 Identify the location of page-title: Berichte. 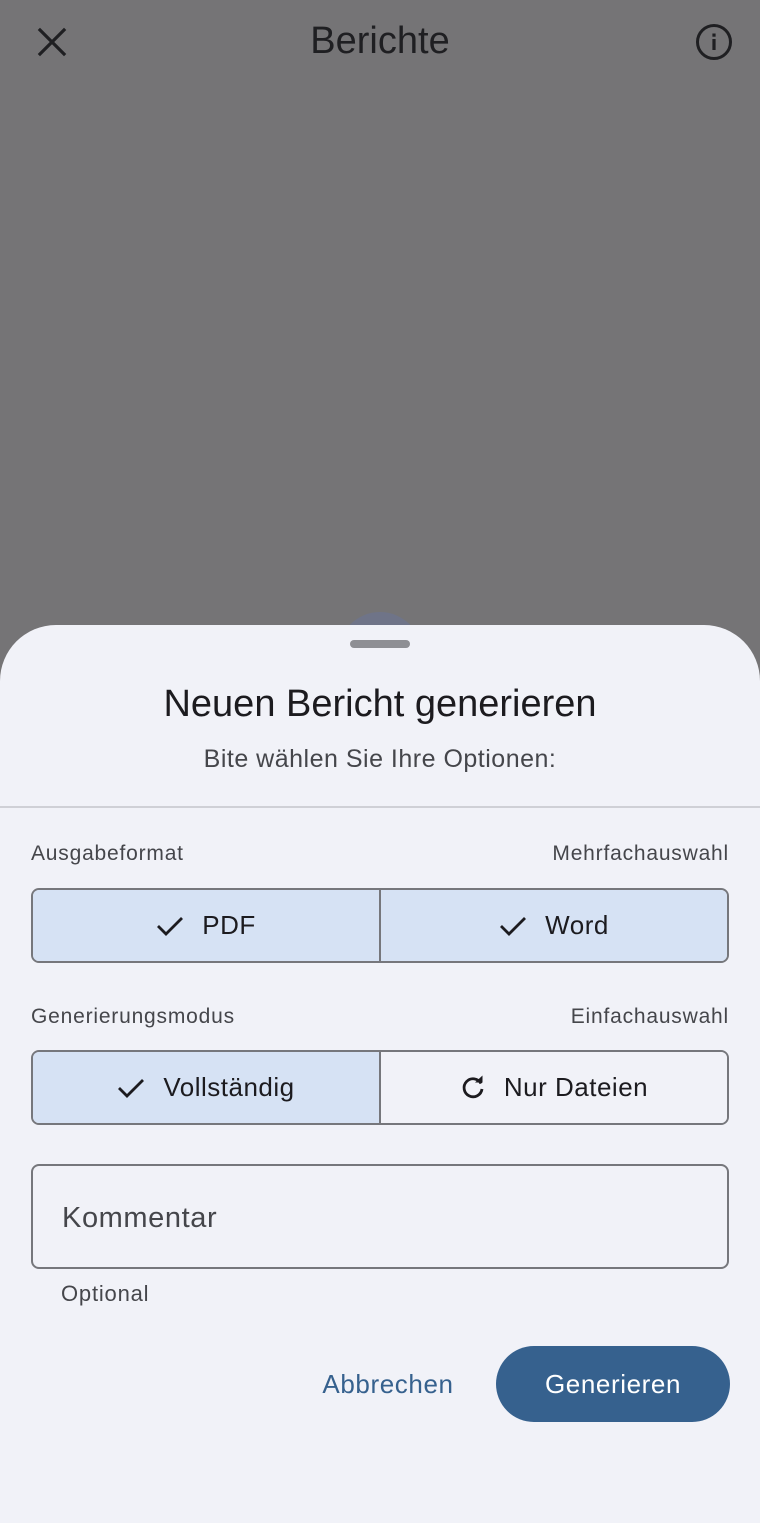
(380, 41).